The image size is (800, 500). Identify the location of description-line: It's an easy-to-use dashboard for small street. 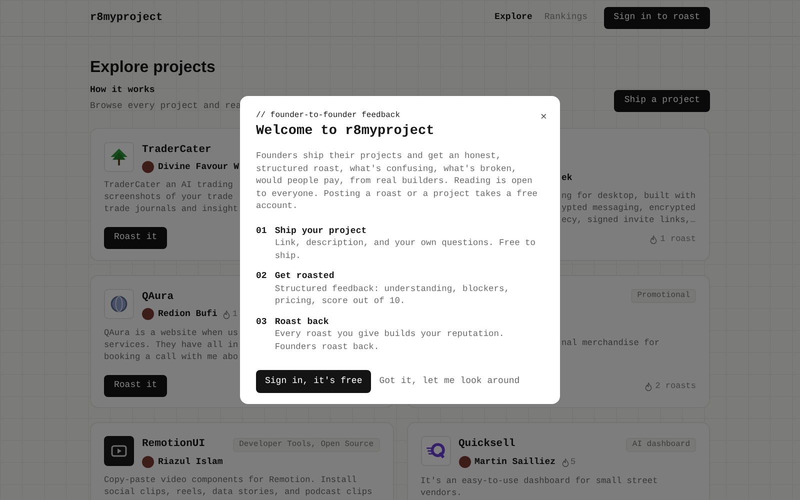
(539, 480).